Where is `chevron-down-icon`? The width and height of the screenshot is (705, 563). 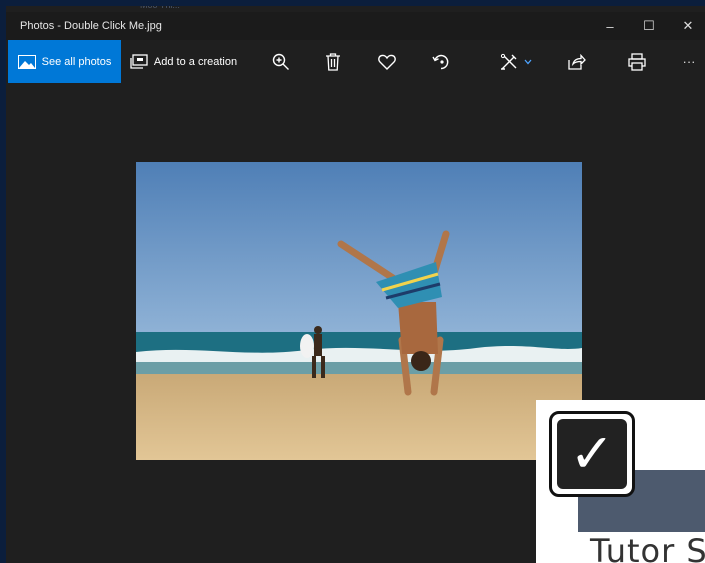
chevron-down-icon is located at coordinates (528, 62).